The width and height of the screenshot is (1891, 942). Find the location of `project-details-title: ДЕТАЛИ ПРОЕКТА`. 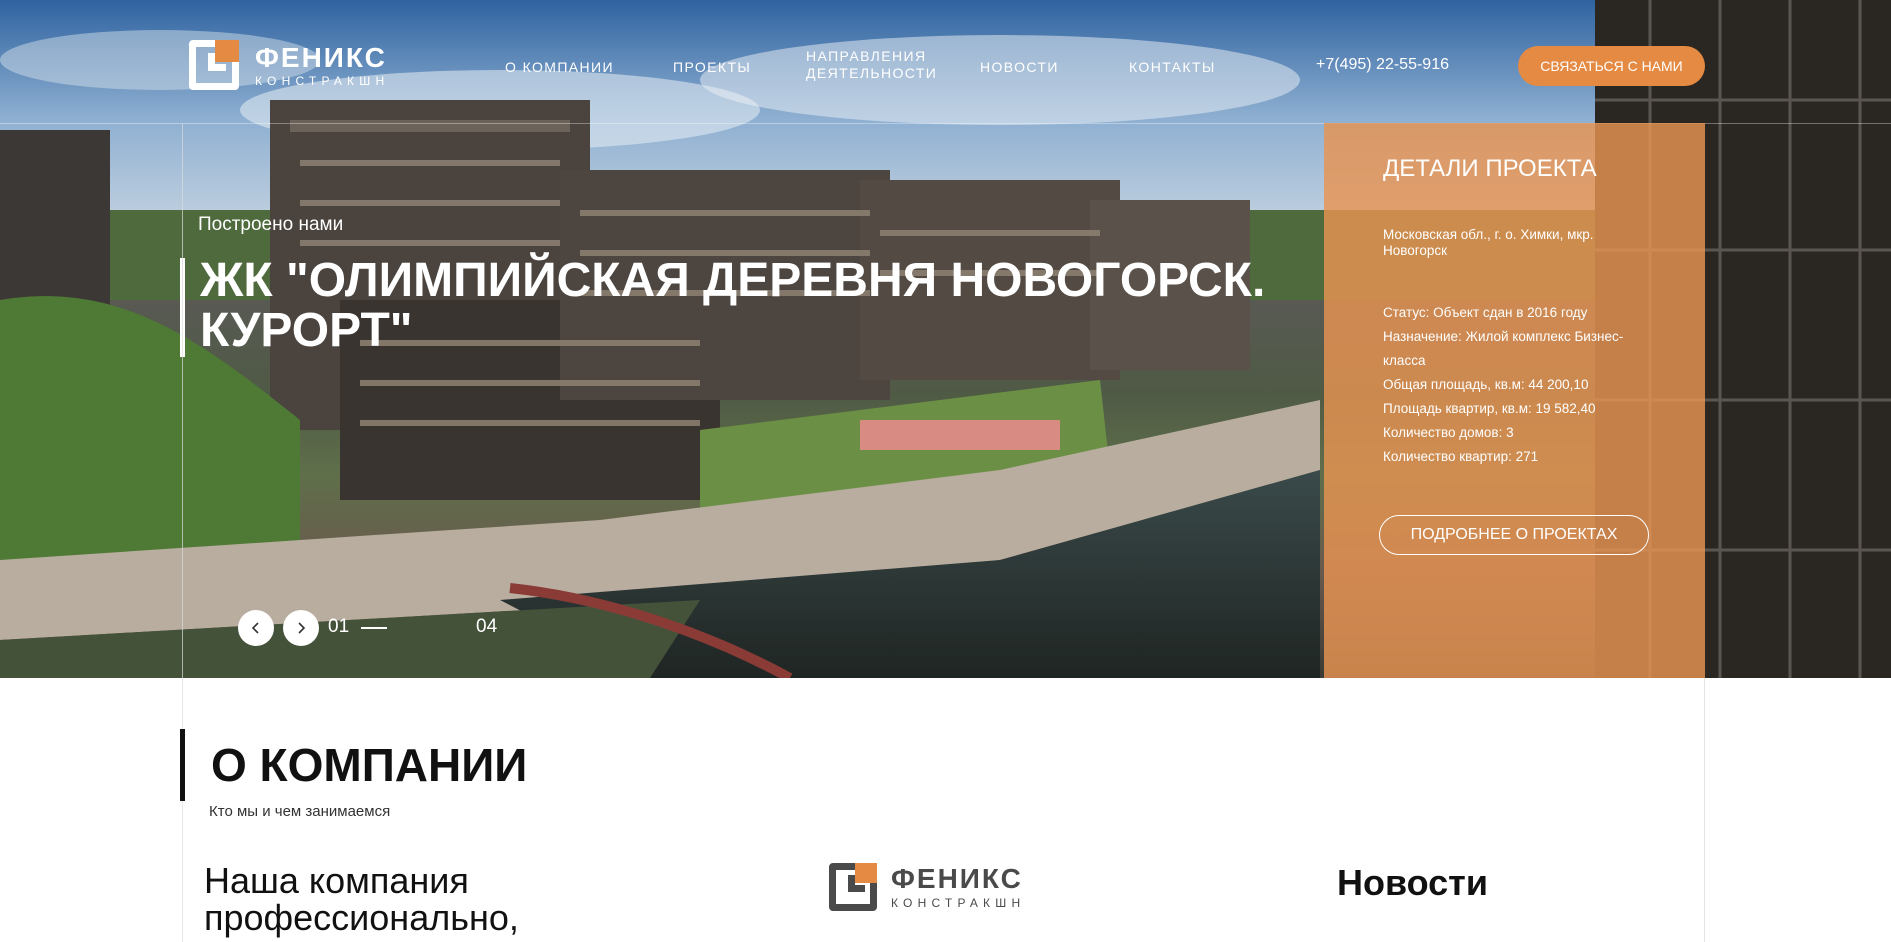

project-details-title: ДЕТАЛИ ПРОЕКТА is located at coordinates (1490, 168).